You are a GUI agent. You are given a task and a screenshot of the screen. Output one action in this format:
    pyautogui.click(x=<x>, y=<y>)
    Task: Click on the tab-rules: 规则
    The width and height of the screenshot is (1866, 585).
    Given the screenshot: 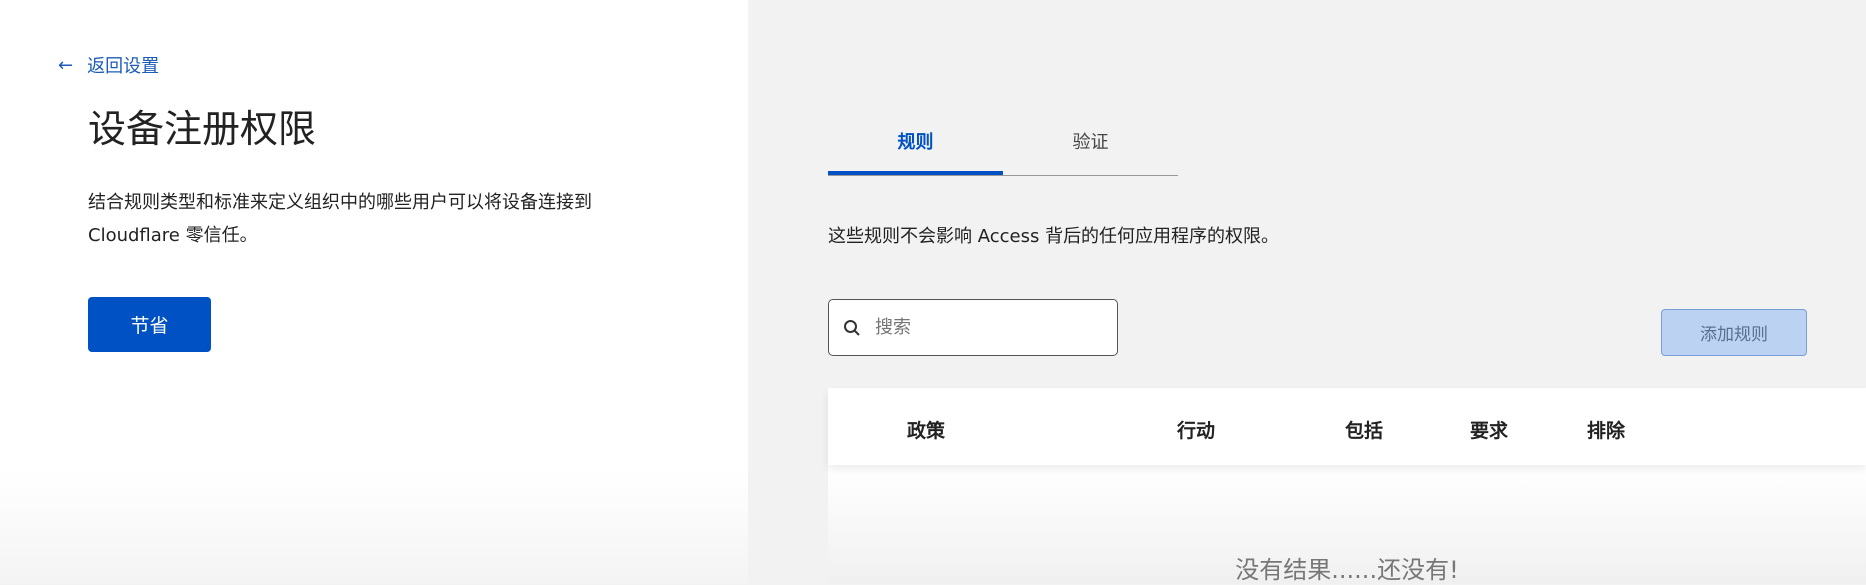 What is the action you would take?
    pyautogui.click(x=915, y=147)
    